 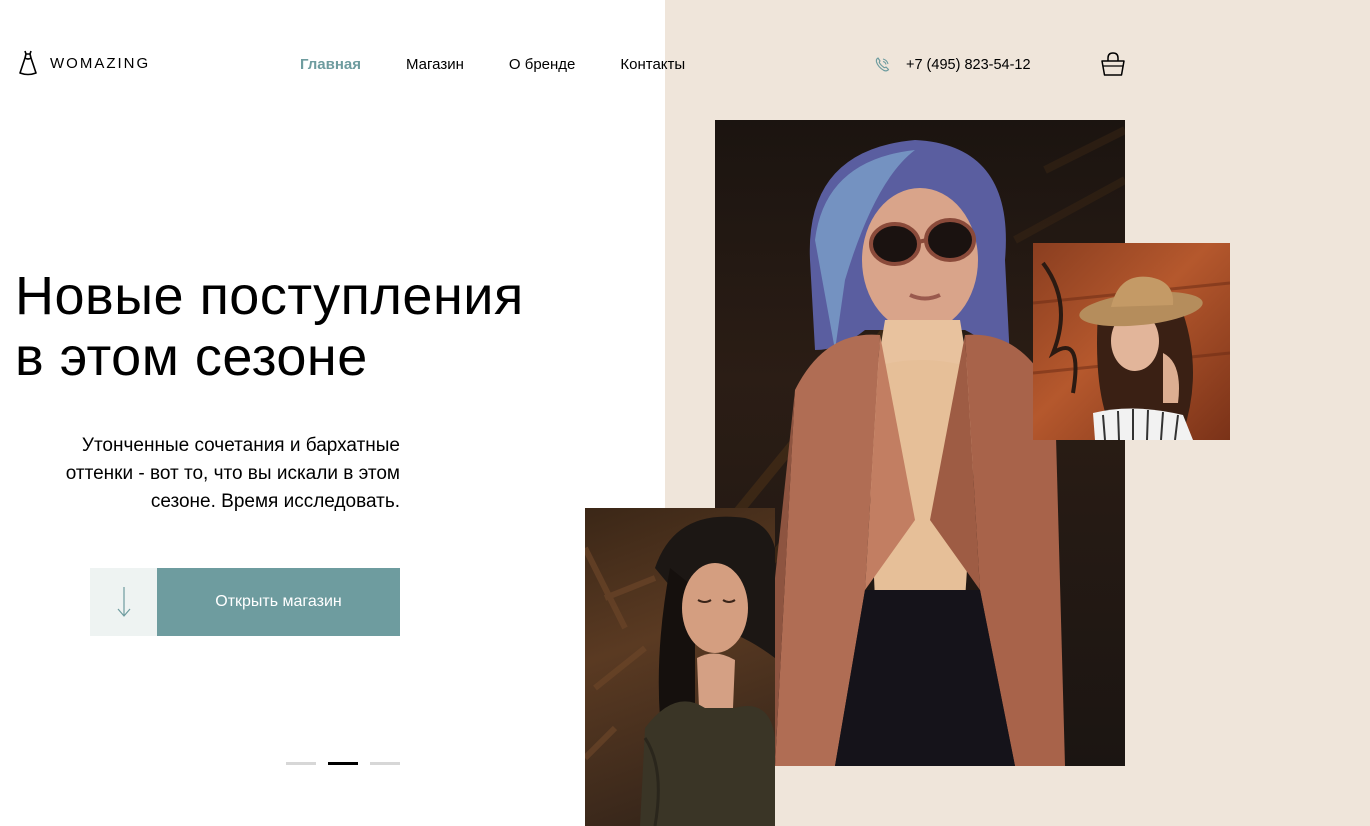 What do you see at coordinates (269, 296) in the screenshot?
I see `hero-title-line-1: Новые поступления` at bounding box center [269, 296].